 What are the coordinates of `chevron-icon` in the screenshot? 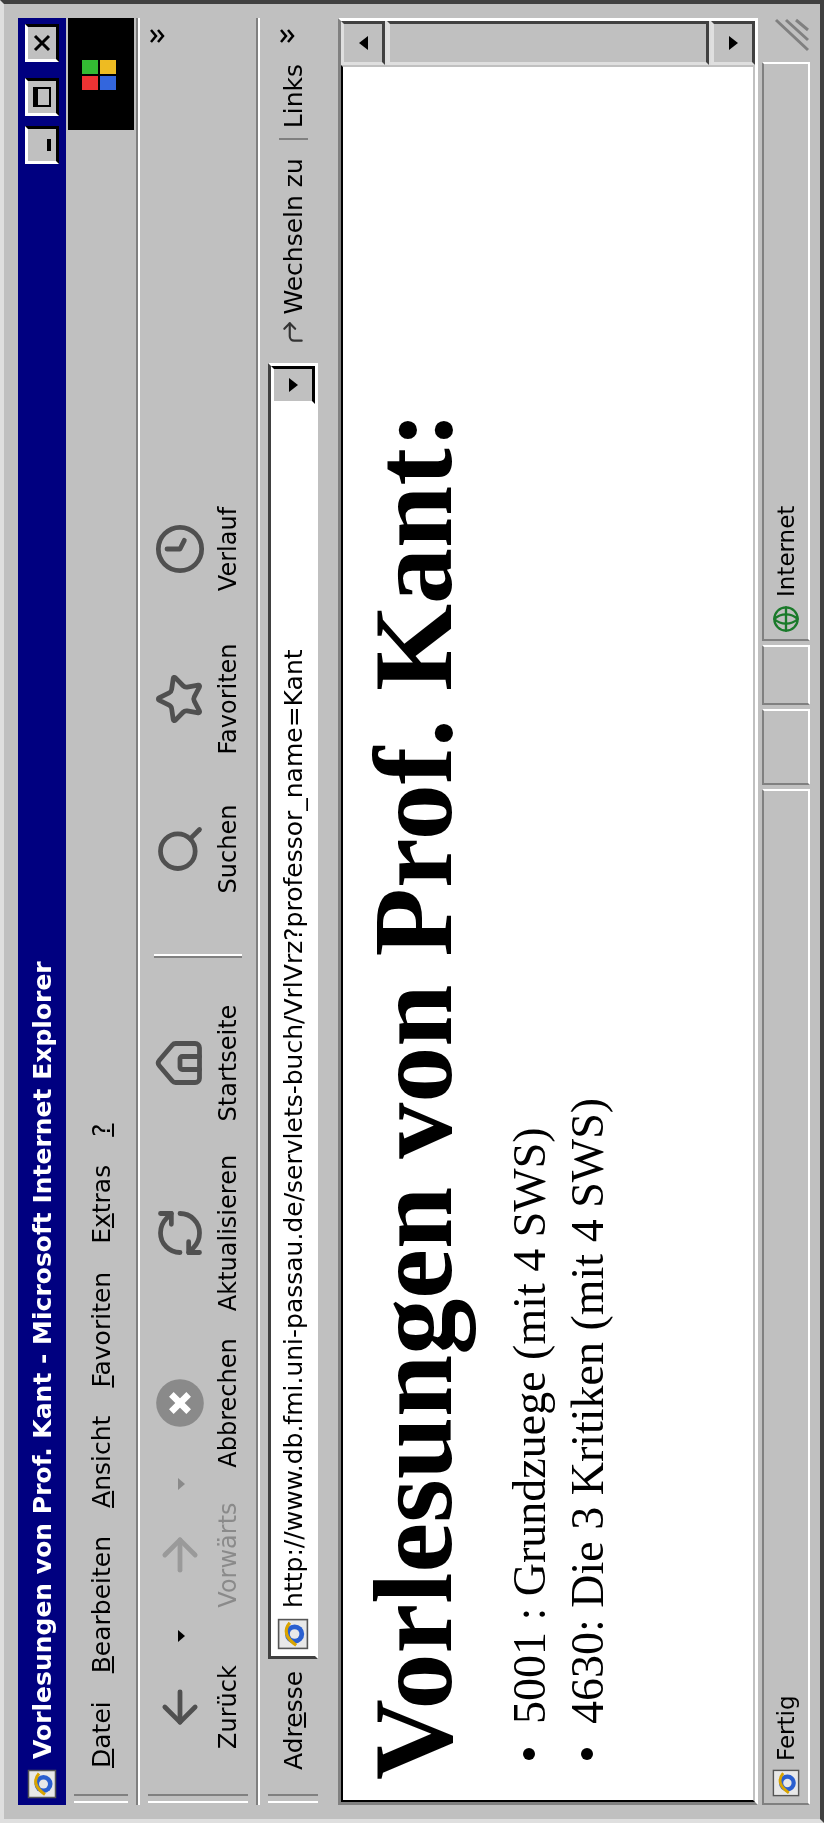 It's located at (286, 36).